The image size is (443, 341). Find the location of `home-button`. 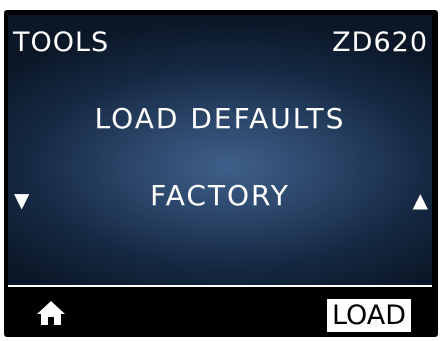

home-button is located at coordinates (51, 313).